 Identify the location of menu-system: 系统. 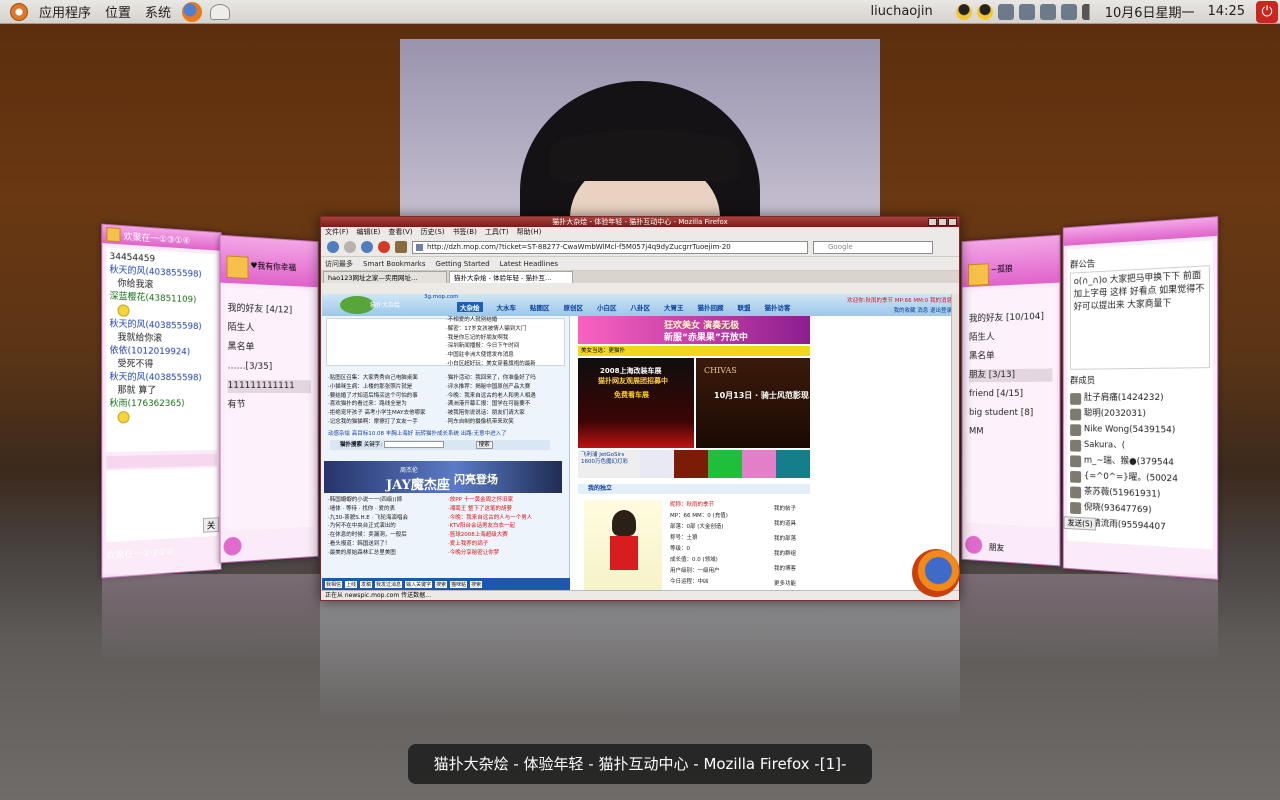
(158, 11).